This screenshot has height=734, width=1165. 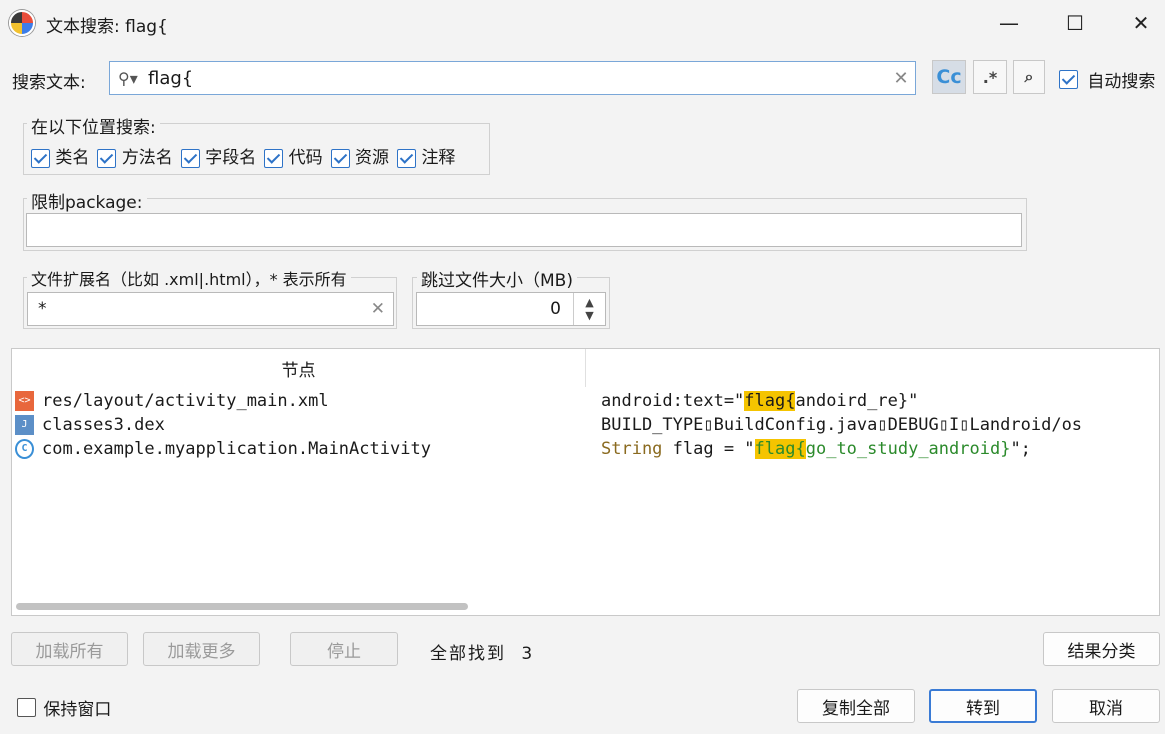 I want to click on app-logo-icon, so click(x=22, y=23).